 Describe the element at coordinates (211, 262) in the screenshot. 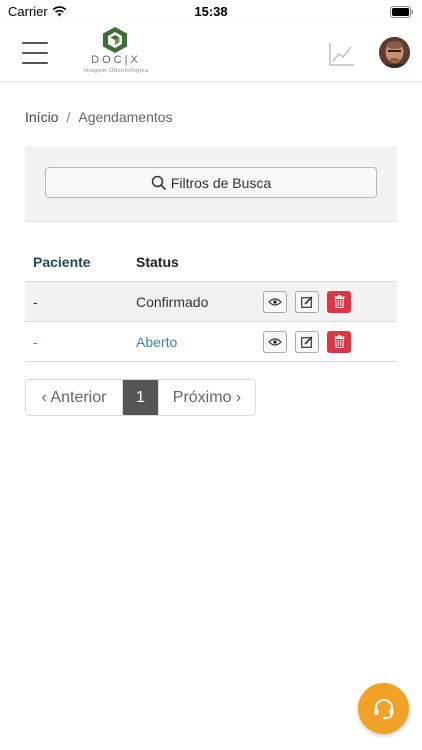

I see `table-header: Paciente Status` at that location.